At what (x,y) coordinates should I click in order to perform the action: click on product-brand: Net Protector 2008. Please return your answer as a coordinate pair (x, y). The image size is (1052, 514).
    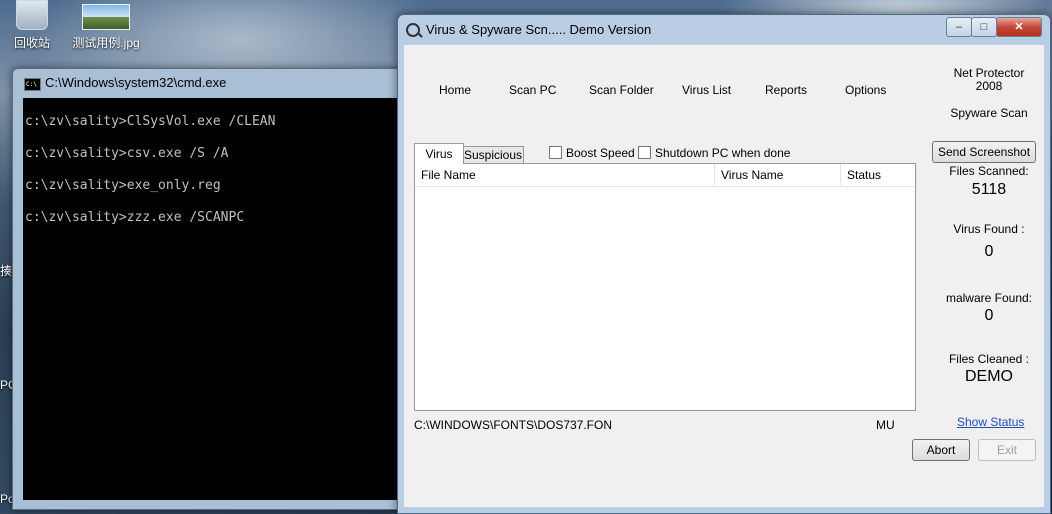
    Looking at the image, I should click on (989, 80).